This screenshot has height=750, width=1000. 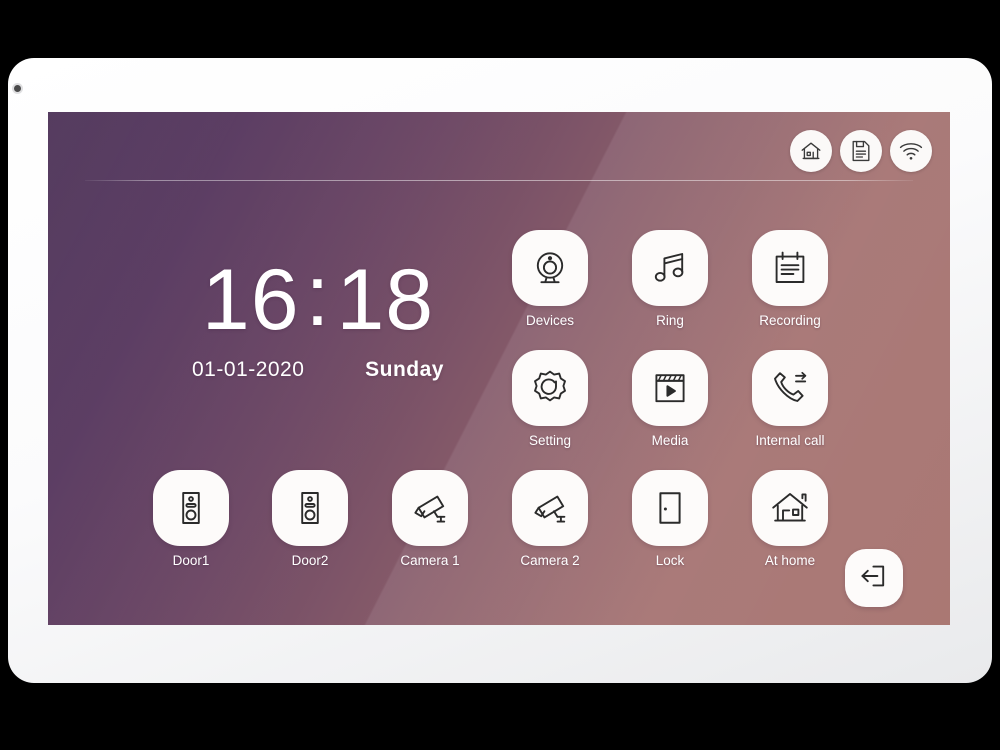 I want to click on app-tile-label: Internal call, so click(x=790, y=440).